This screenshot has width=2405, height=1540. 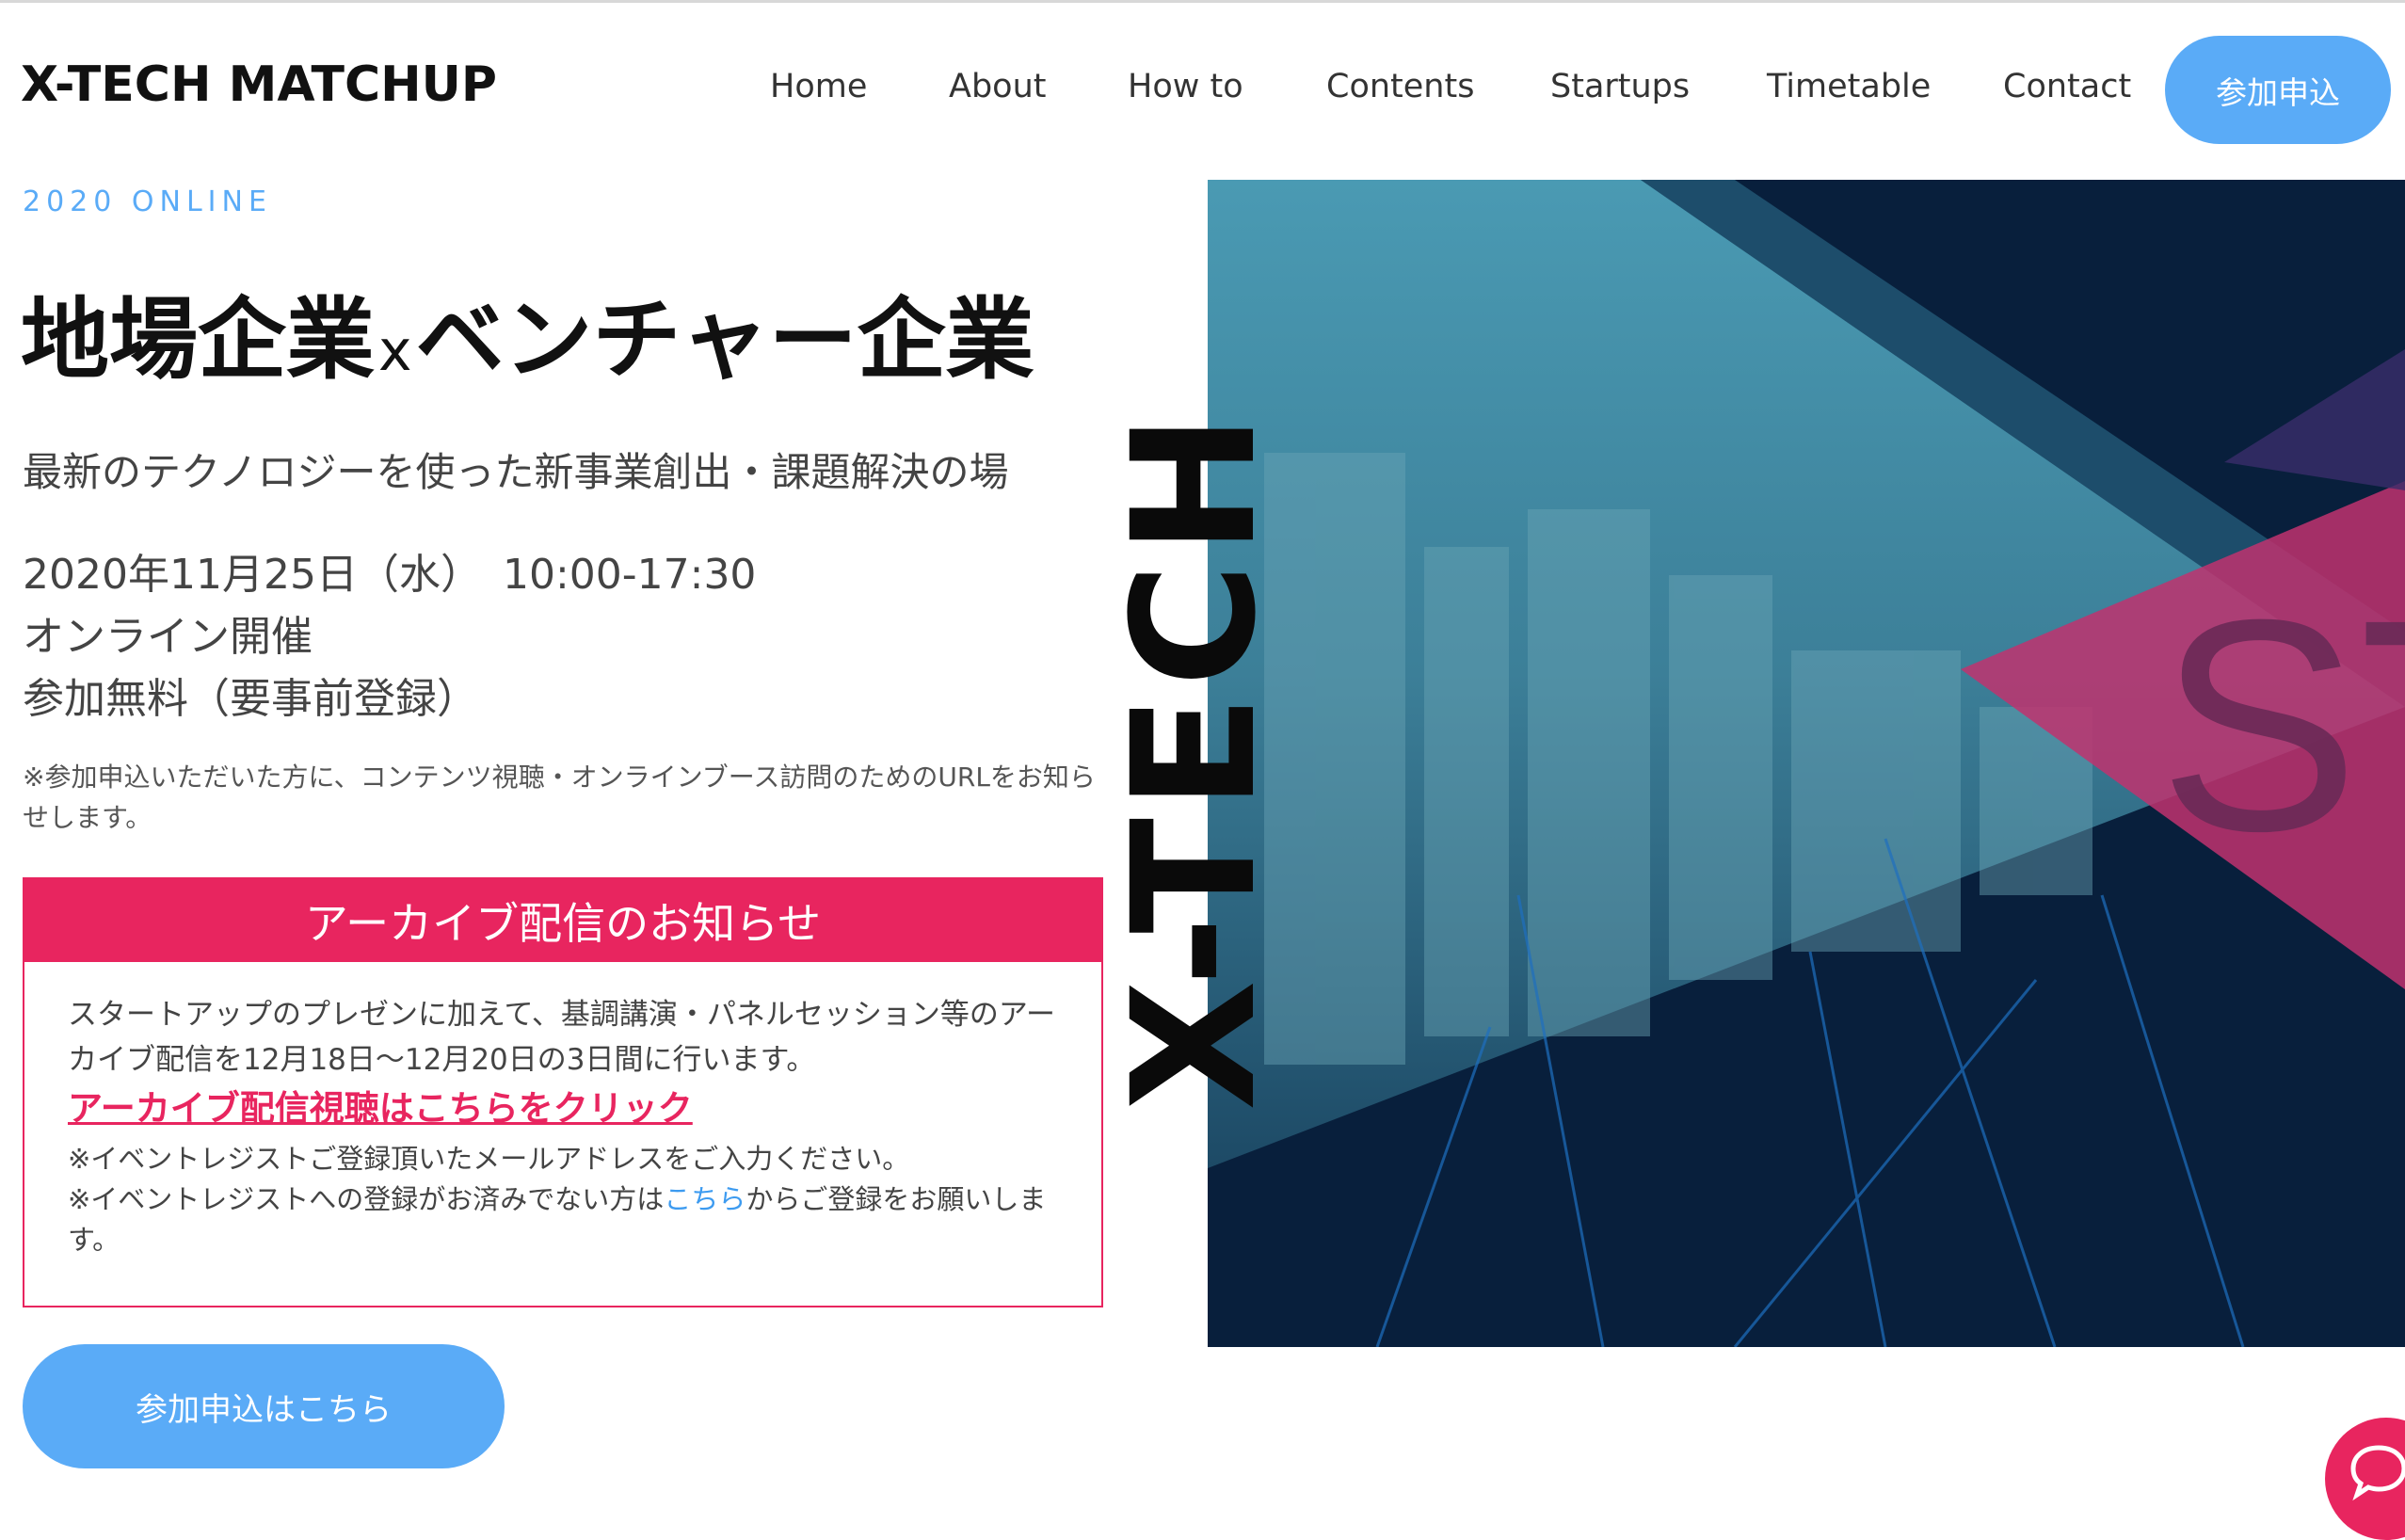 What do you see at coordinates (147, 201) in the screenshot?
I see `event-eyebrow: 2020 ONLINE` at bounding box center [147, 201].